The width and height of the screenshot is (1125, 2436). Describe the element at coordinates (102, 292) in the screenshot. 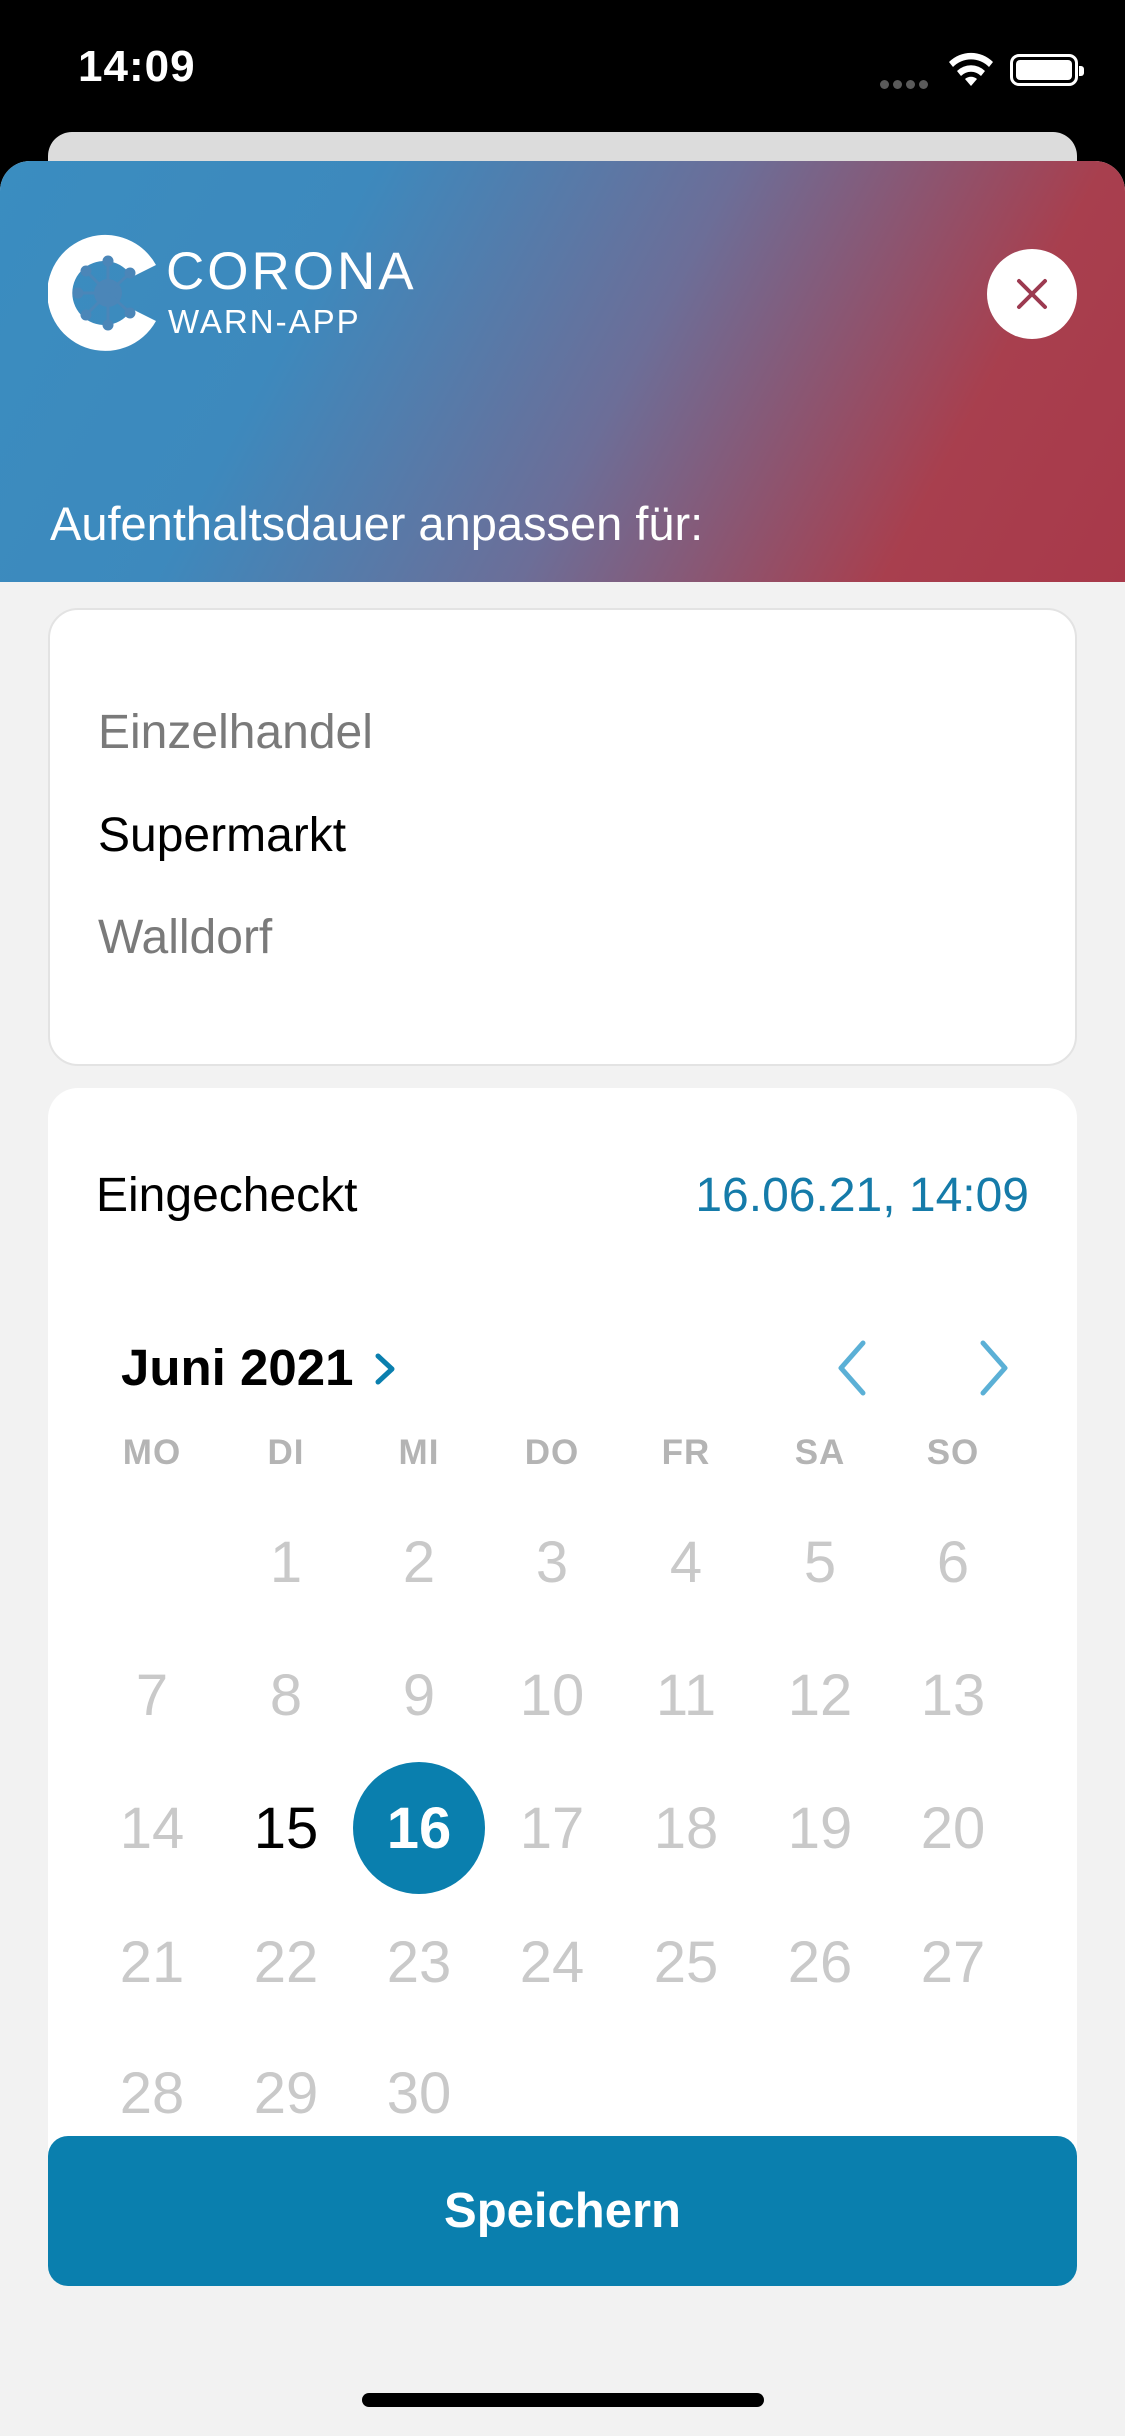

I see `corona-logo-icon` at that location.